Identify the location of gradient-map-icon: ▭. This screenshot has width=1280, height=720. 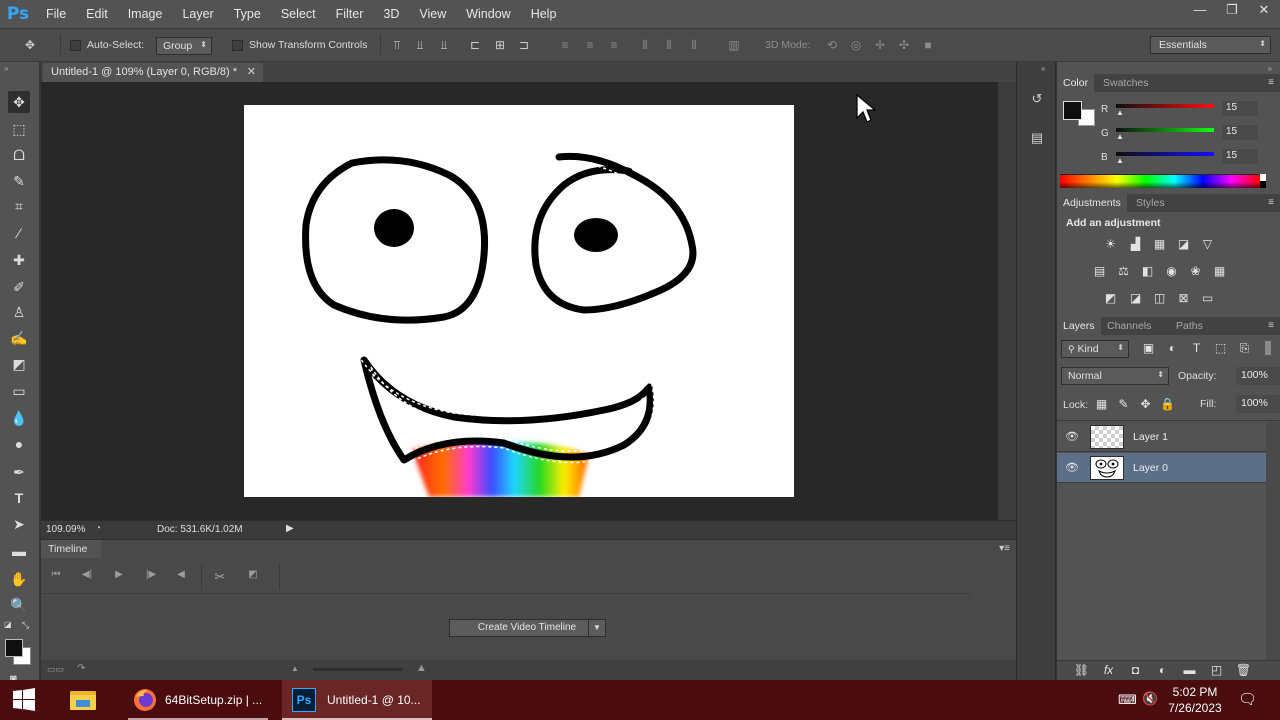
(1207, 298).